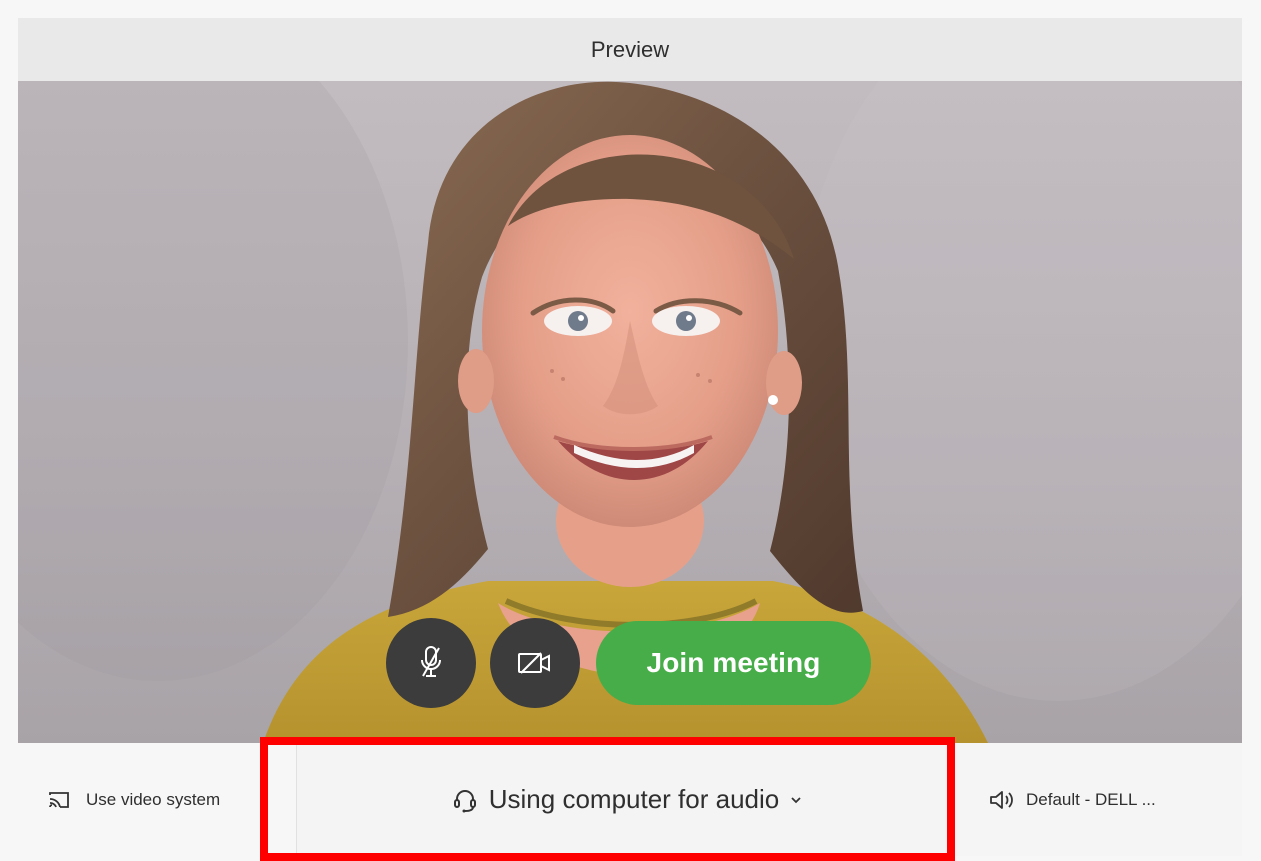 The width and height of the screenshot is (1261, 861). Describe the element at coordinates (59, 800) in the screenshot. I see `cast-icon` at that location.